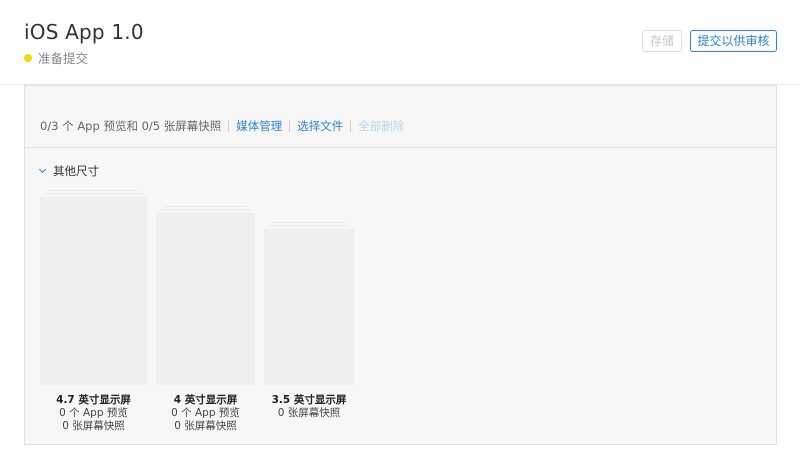 This screenshot has width=800, height=455. I want to click on device-name: 4.7 英寸显示屏, so click(93, 400).